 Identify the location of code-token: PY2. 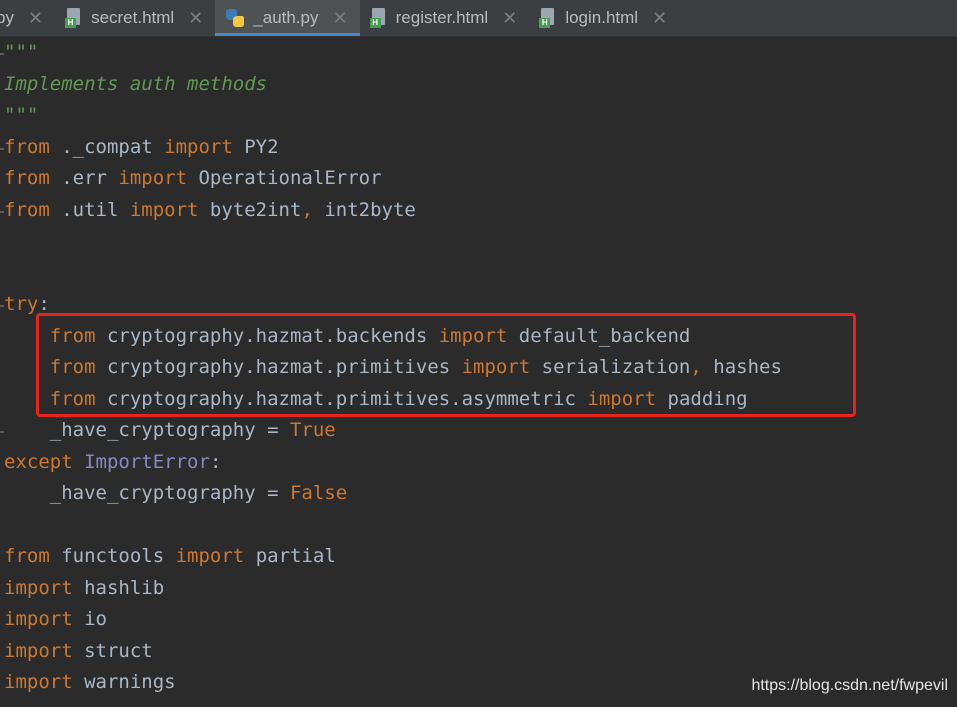
(255, 146).